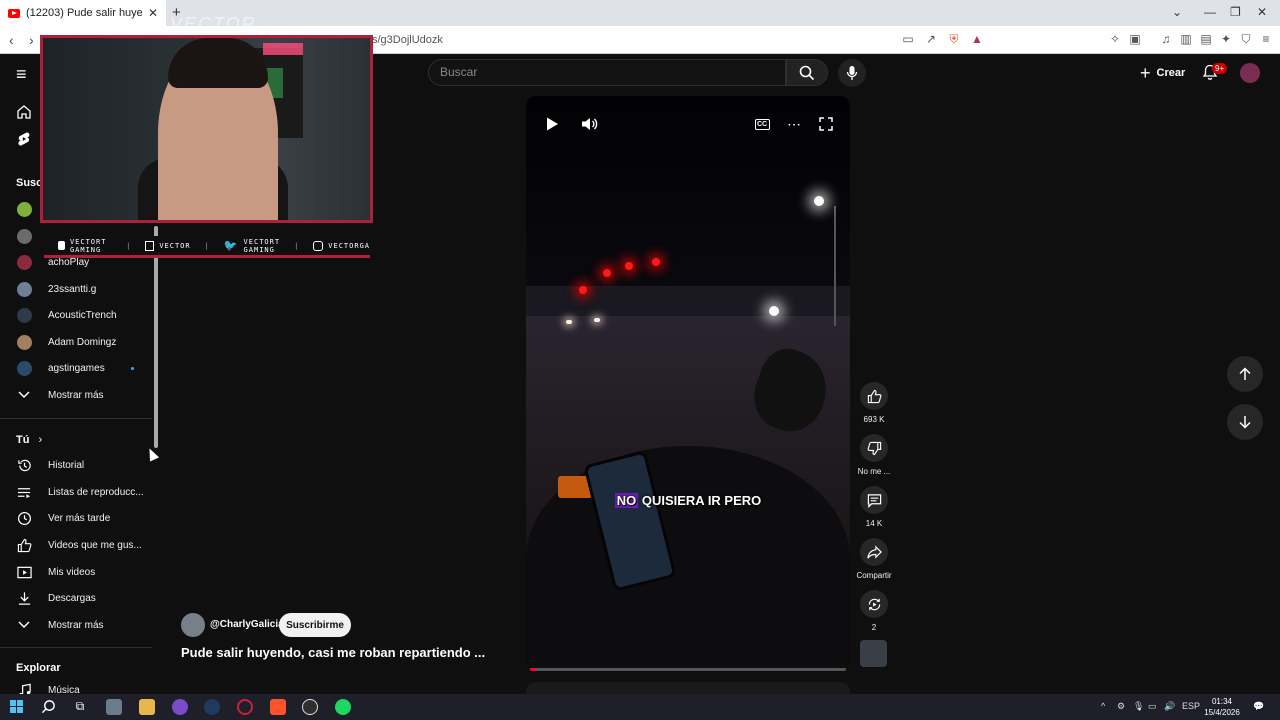 The height and width of the screenshot is (720, 1280). Describe the element at coordinates (86, 315) in the screenshot. I see `subscription-item: AcousticTrench` at that location.